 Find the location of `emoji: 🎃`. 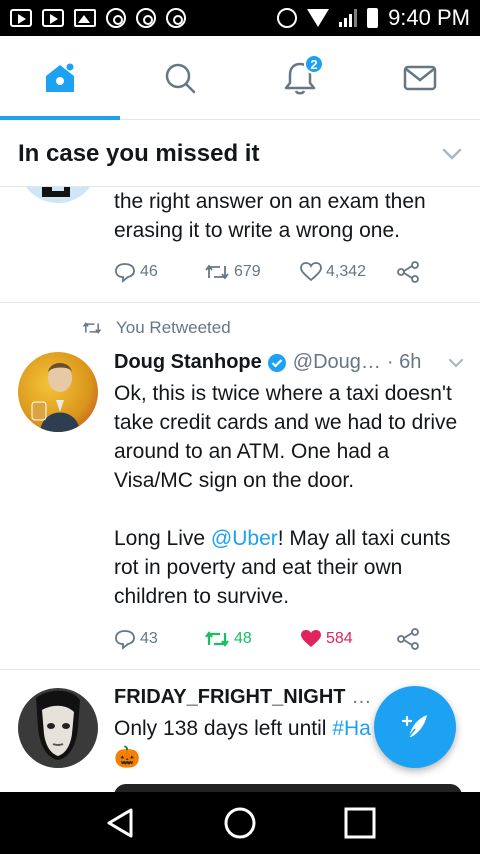

emoji: 🎃 is located at coordinates (127, 757).